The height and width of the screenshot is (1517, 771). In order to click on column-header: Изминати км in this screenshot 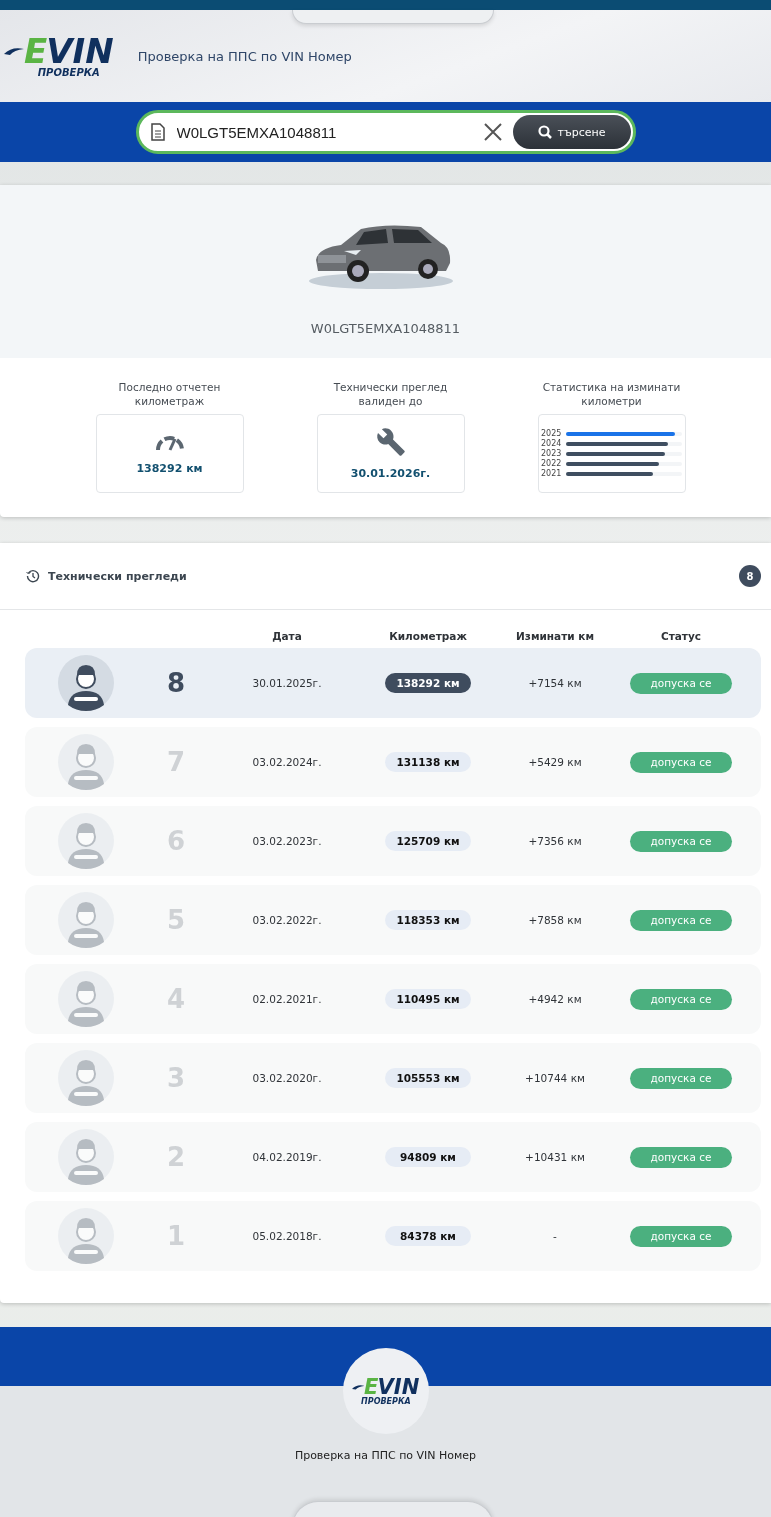, I will do `click(555, 636)`.